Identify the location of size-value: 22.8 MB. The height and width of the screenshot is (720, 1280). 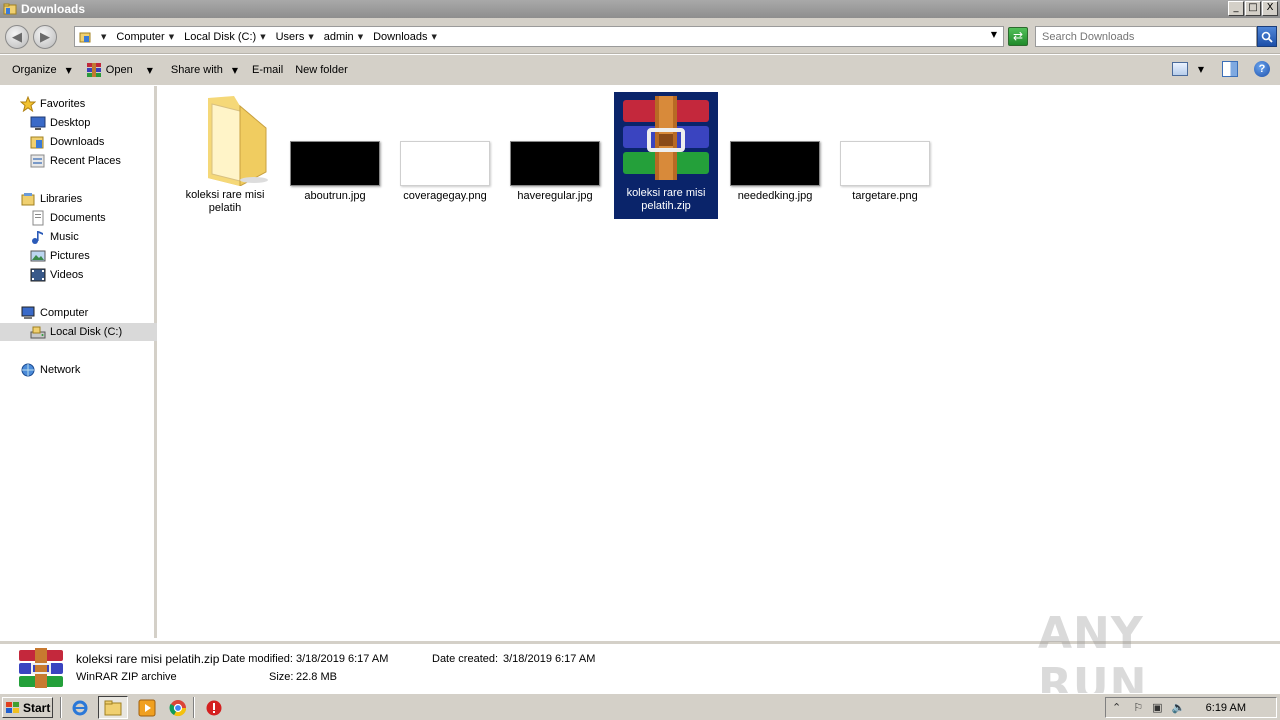
(316, 677).